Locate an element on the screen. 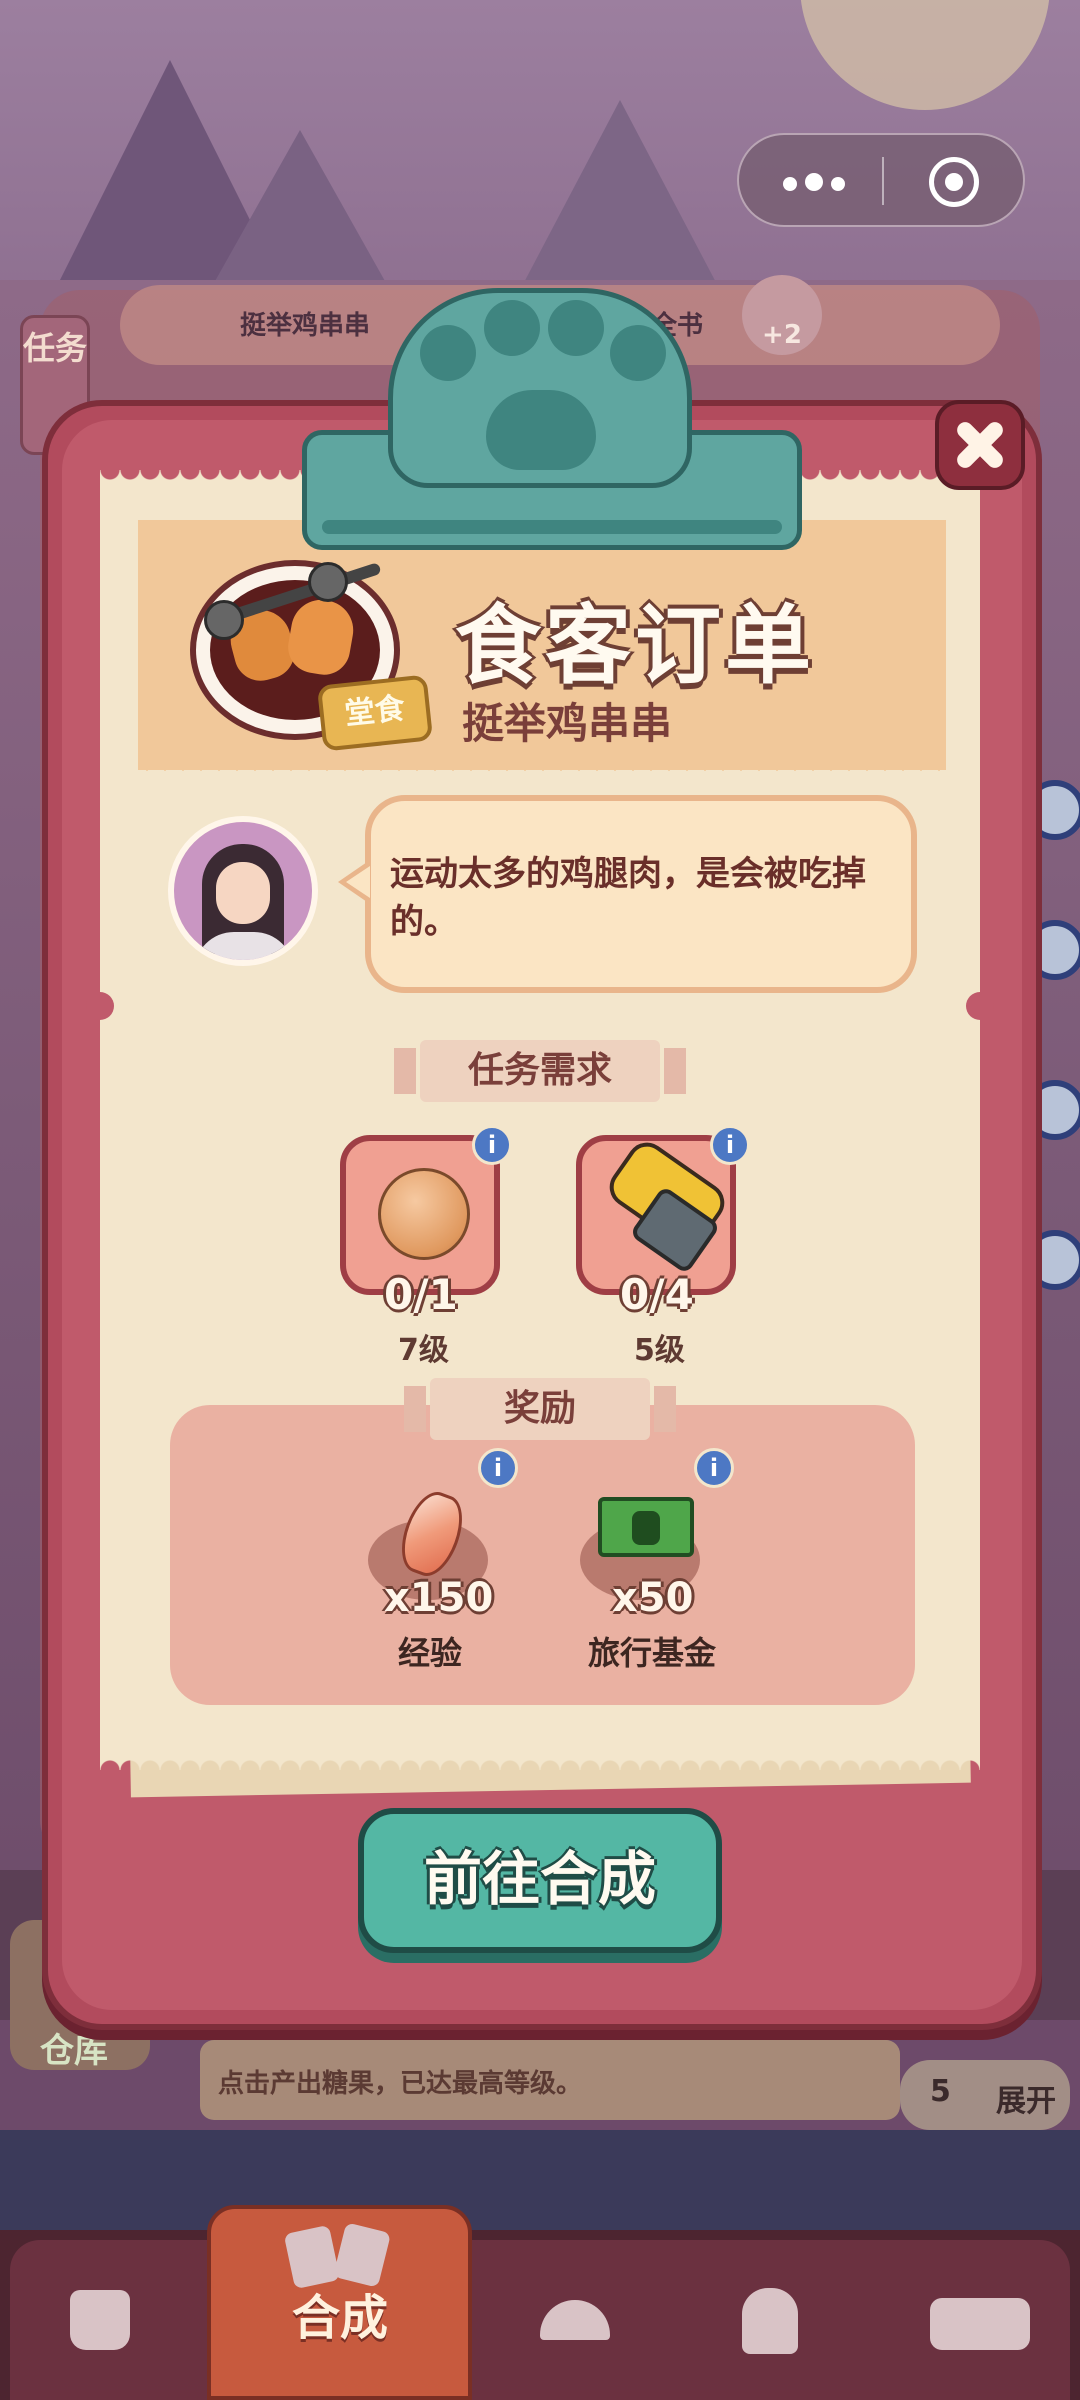 The height and width of the screenshot is (2400, 1080). nav-chef is located at coordinates (770, 2320).